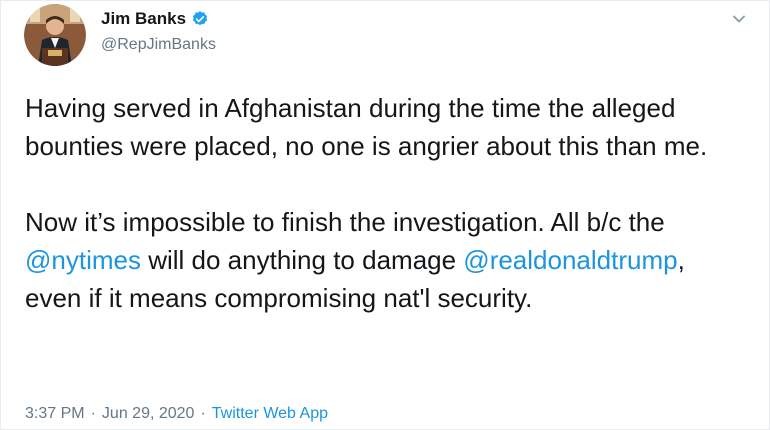  What do you see at coordinates (148, 414) in the screenshot?
I see `tweet-date: Jun 29, 2020` at bounding box center [148, 414].